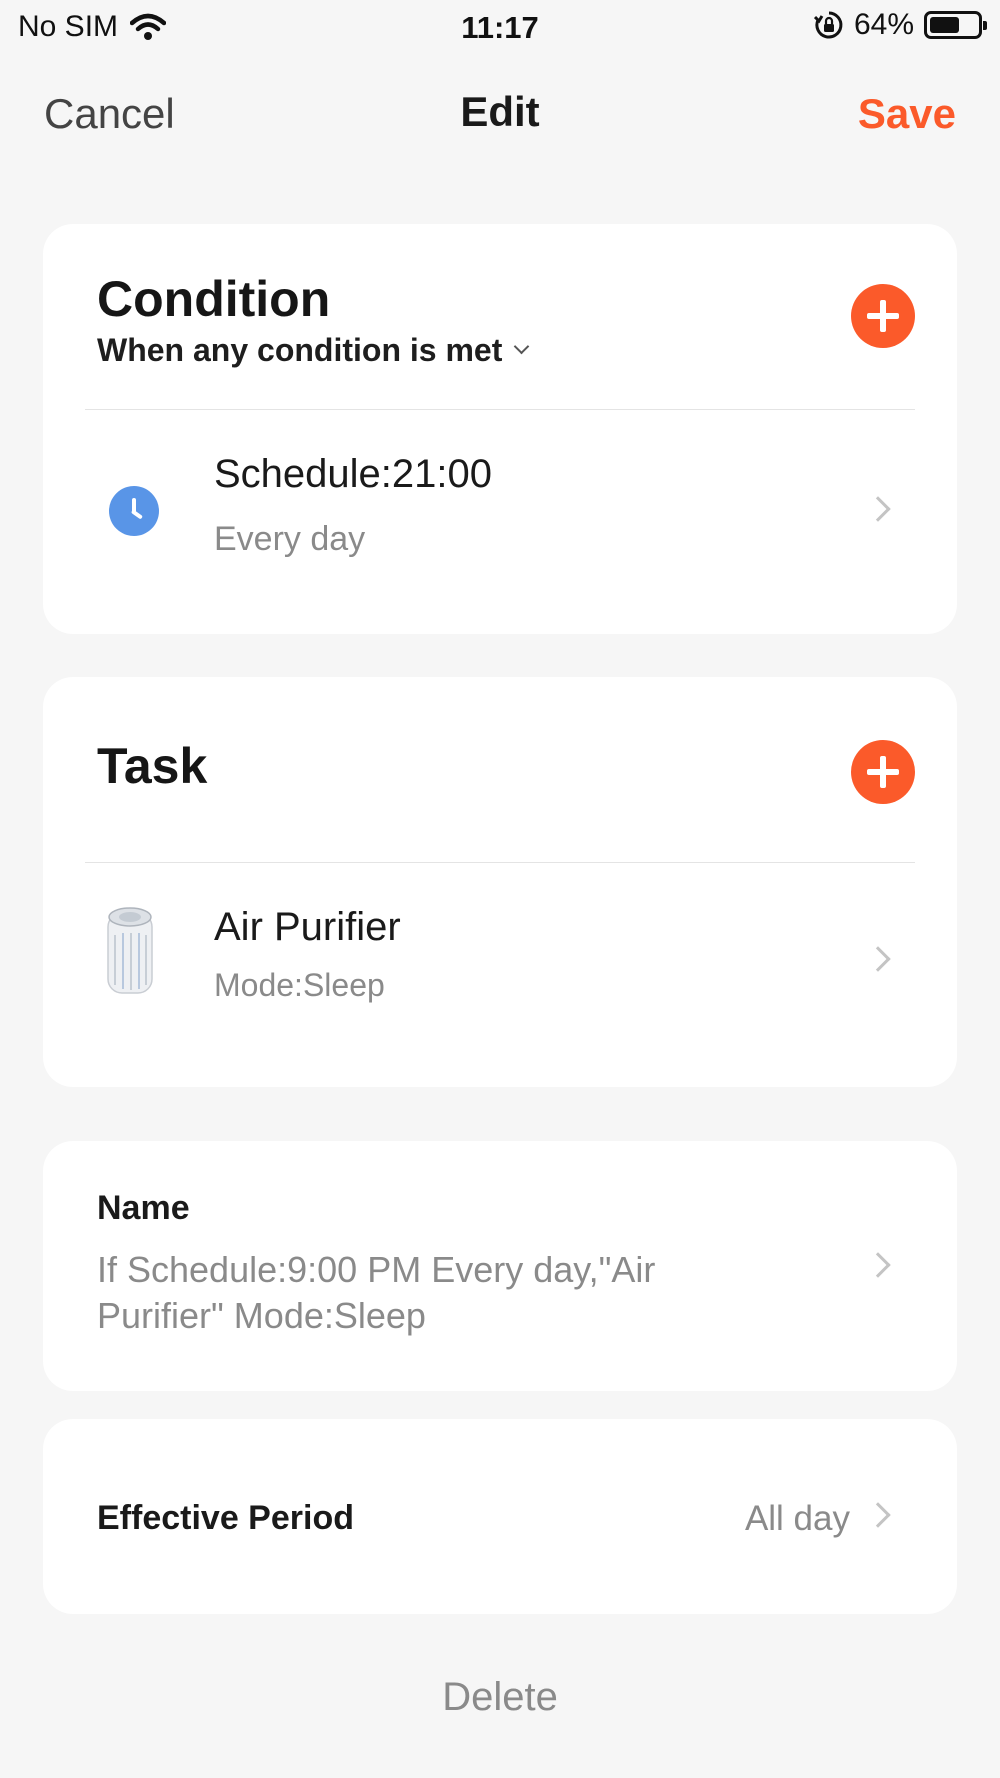 The width and height of the screenshot is (1000, 1778). What do you see at coordinates (143, 1208) in the screenshot?
I see `name-label: Name` at bounding box center [143, 1208].